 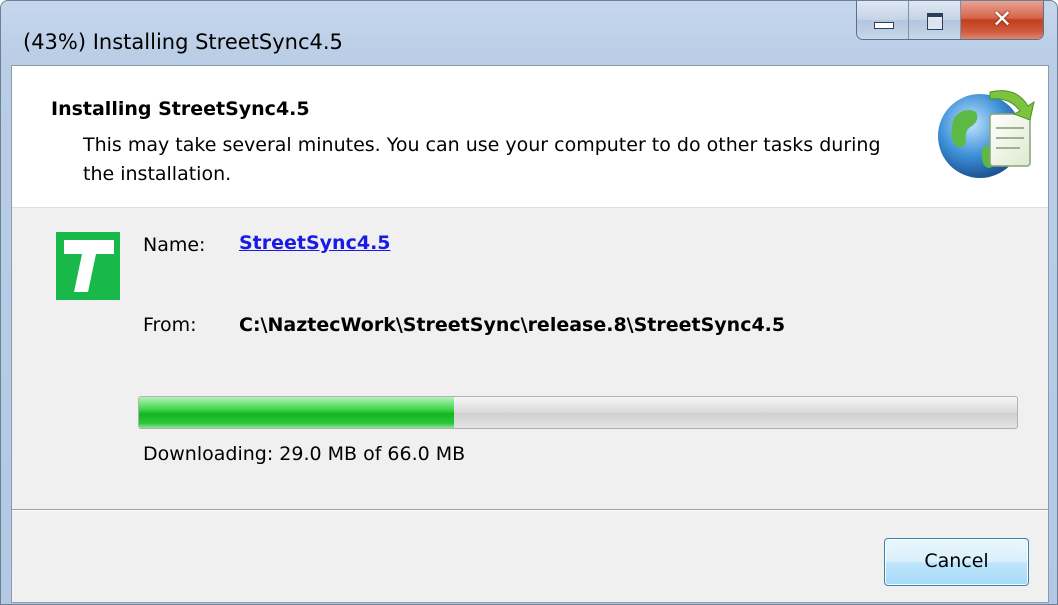 I want to click on close-button: ✕, so click(x=1002, y=20).